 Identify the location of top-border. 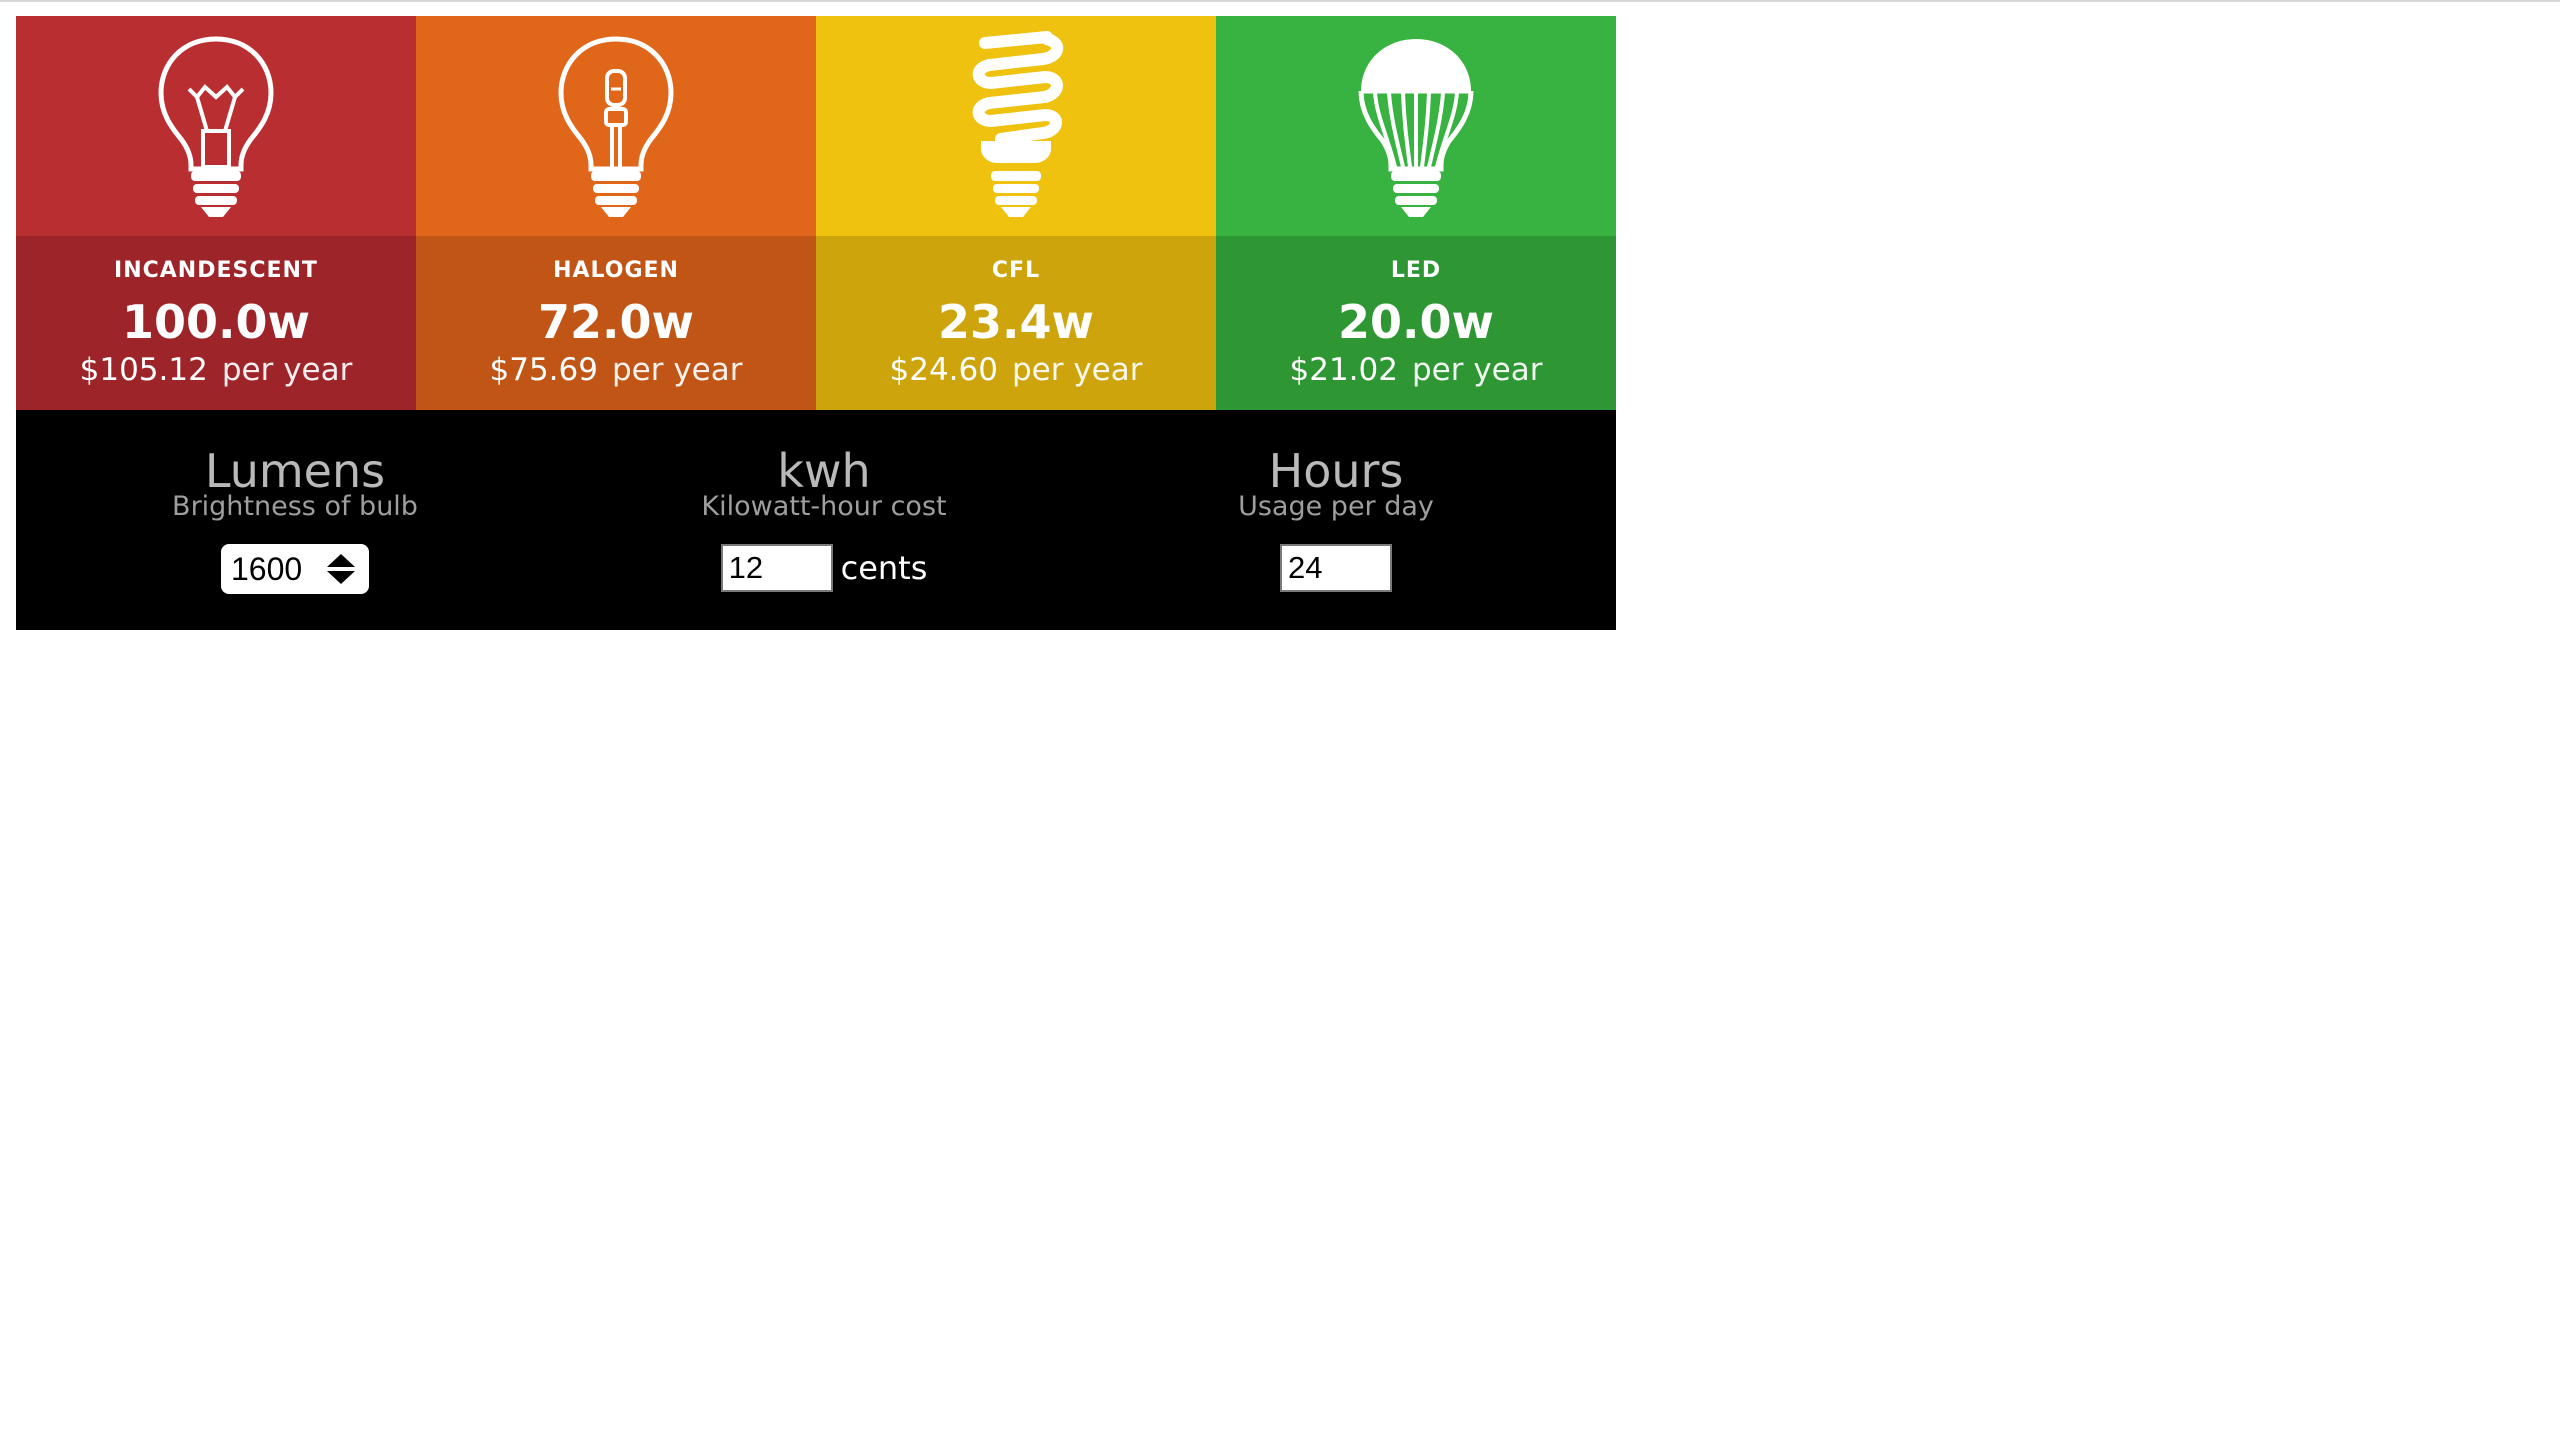
(1280, 1).